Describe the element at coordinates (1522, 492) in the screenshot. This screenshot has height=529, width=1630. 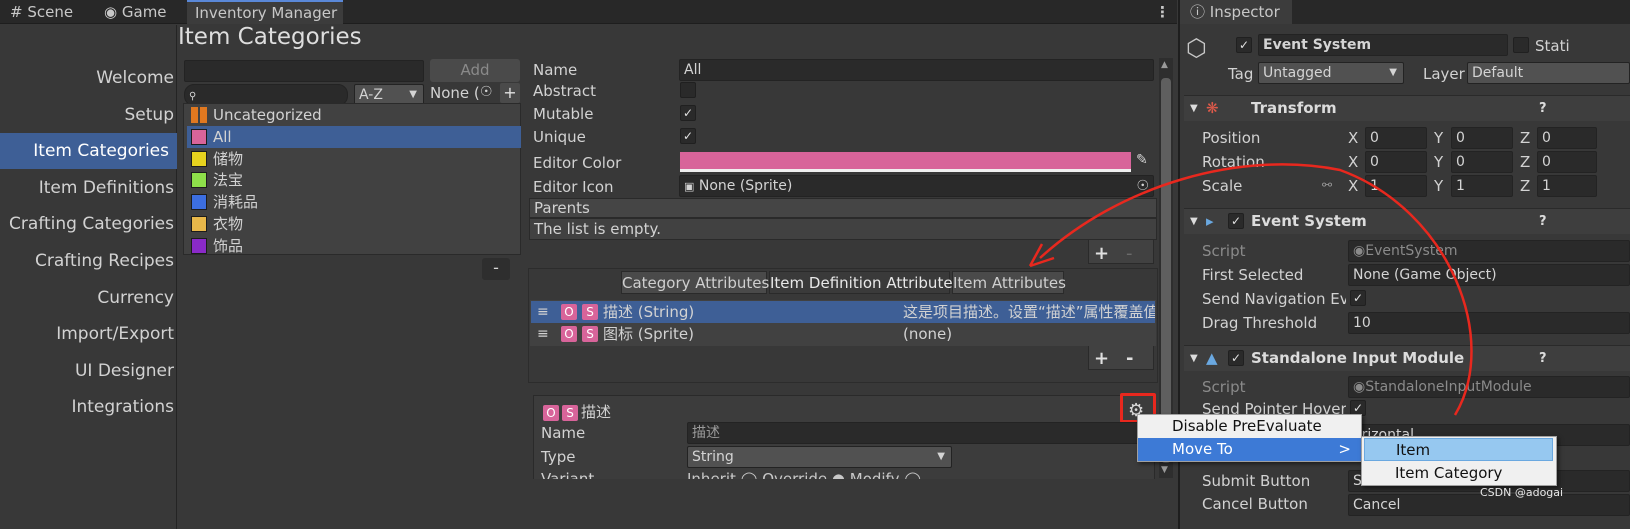
I see `watermark: CSDN @adogai` at that location.